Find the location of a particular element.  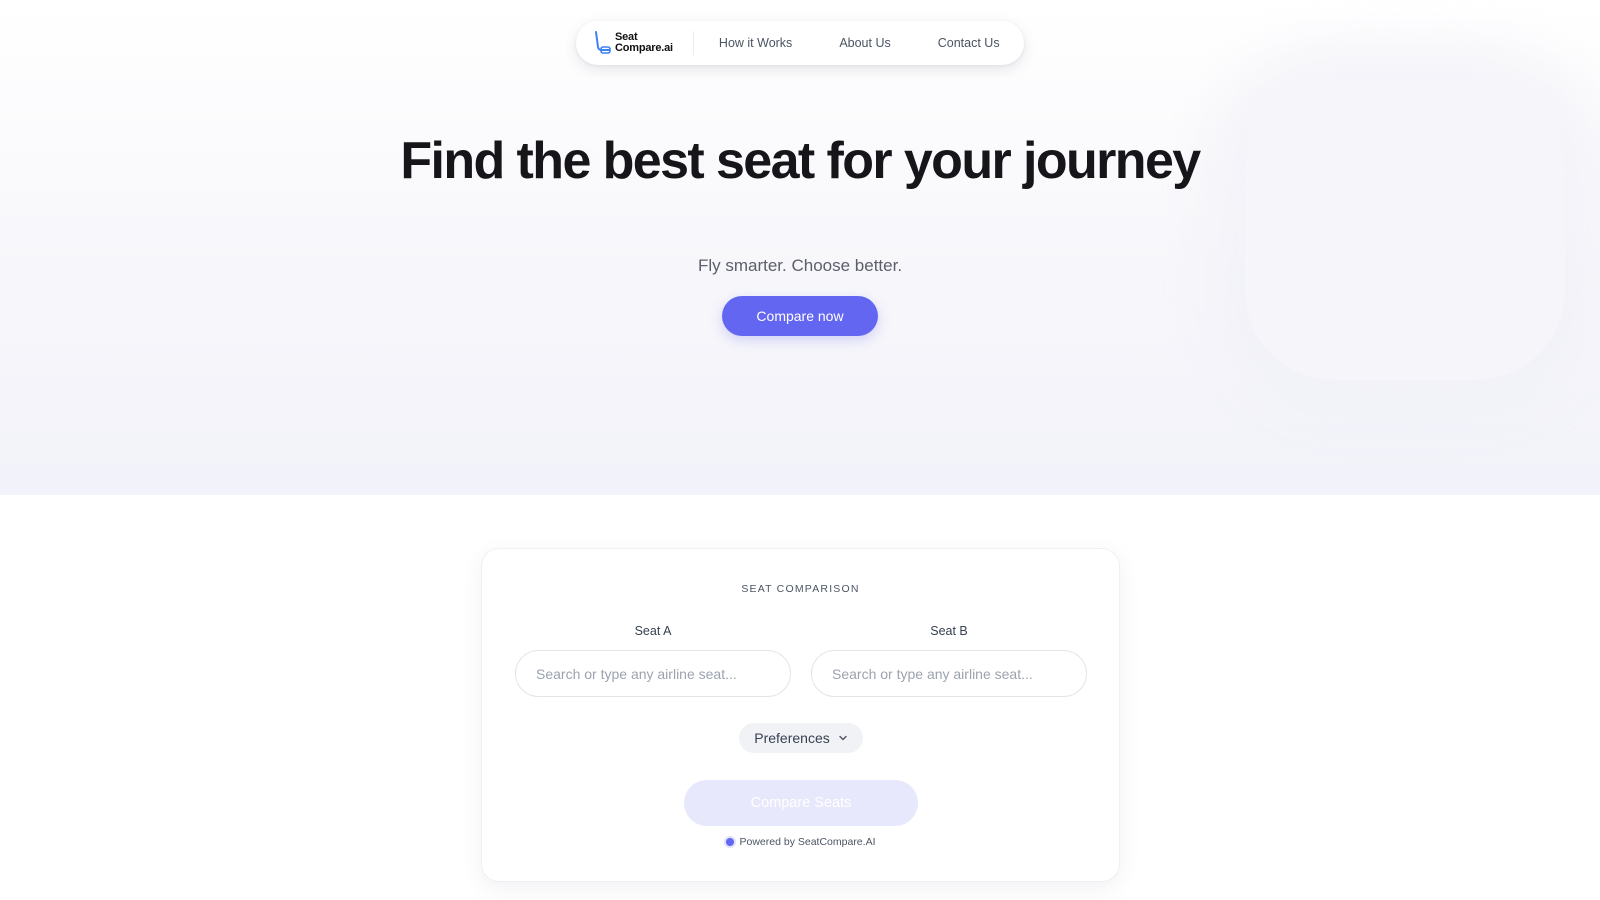

seat-a-label: Seat A is located at coordinates (653, 631).